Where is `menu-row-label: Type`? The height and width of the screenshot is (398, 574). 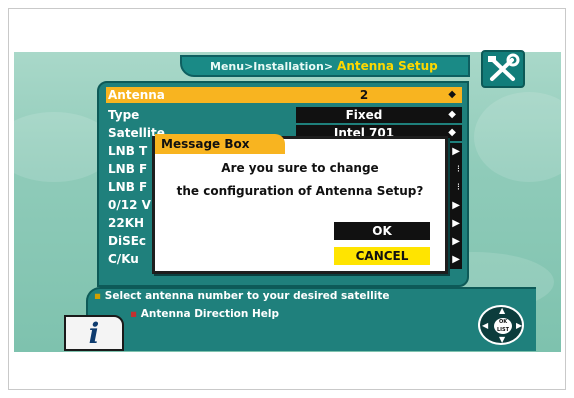 menu-row-label: Type is located at coordinates (124, 115).